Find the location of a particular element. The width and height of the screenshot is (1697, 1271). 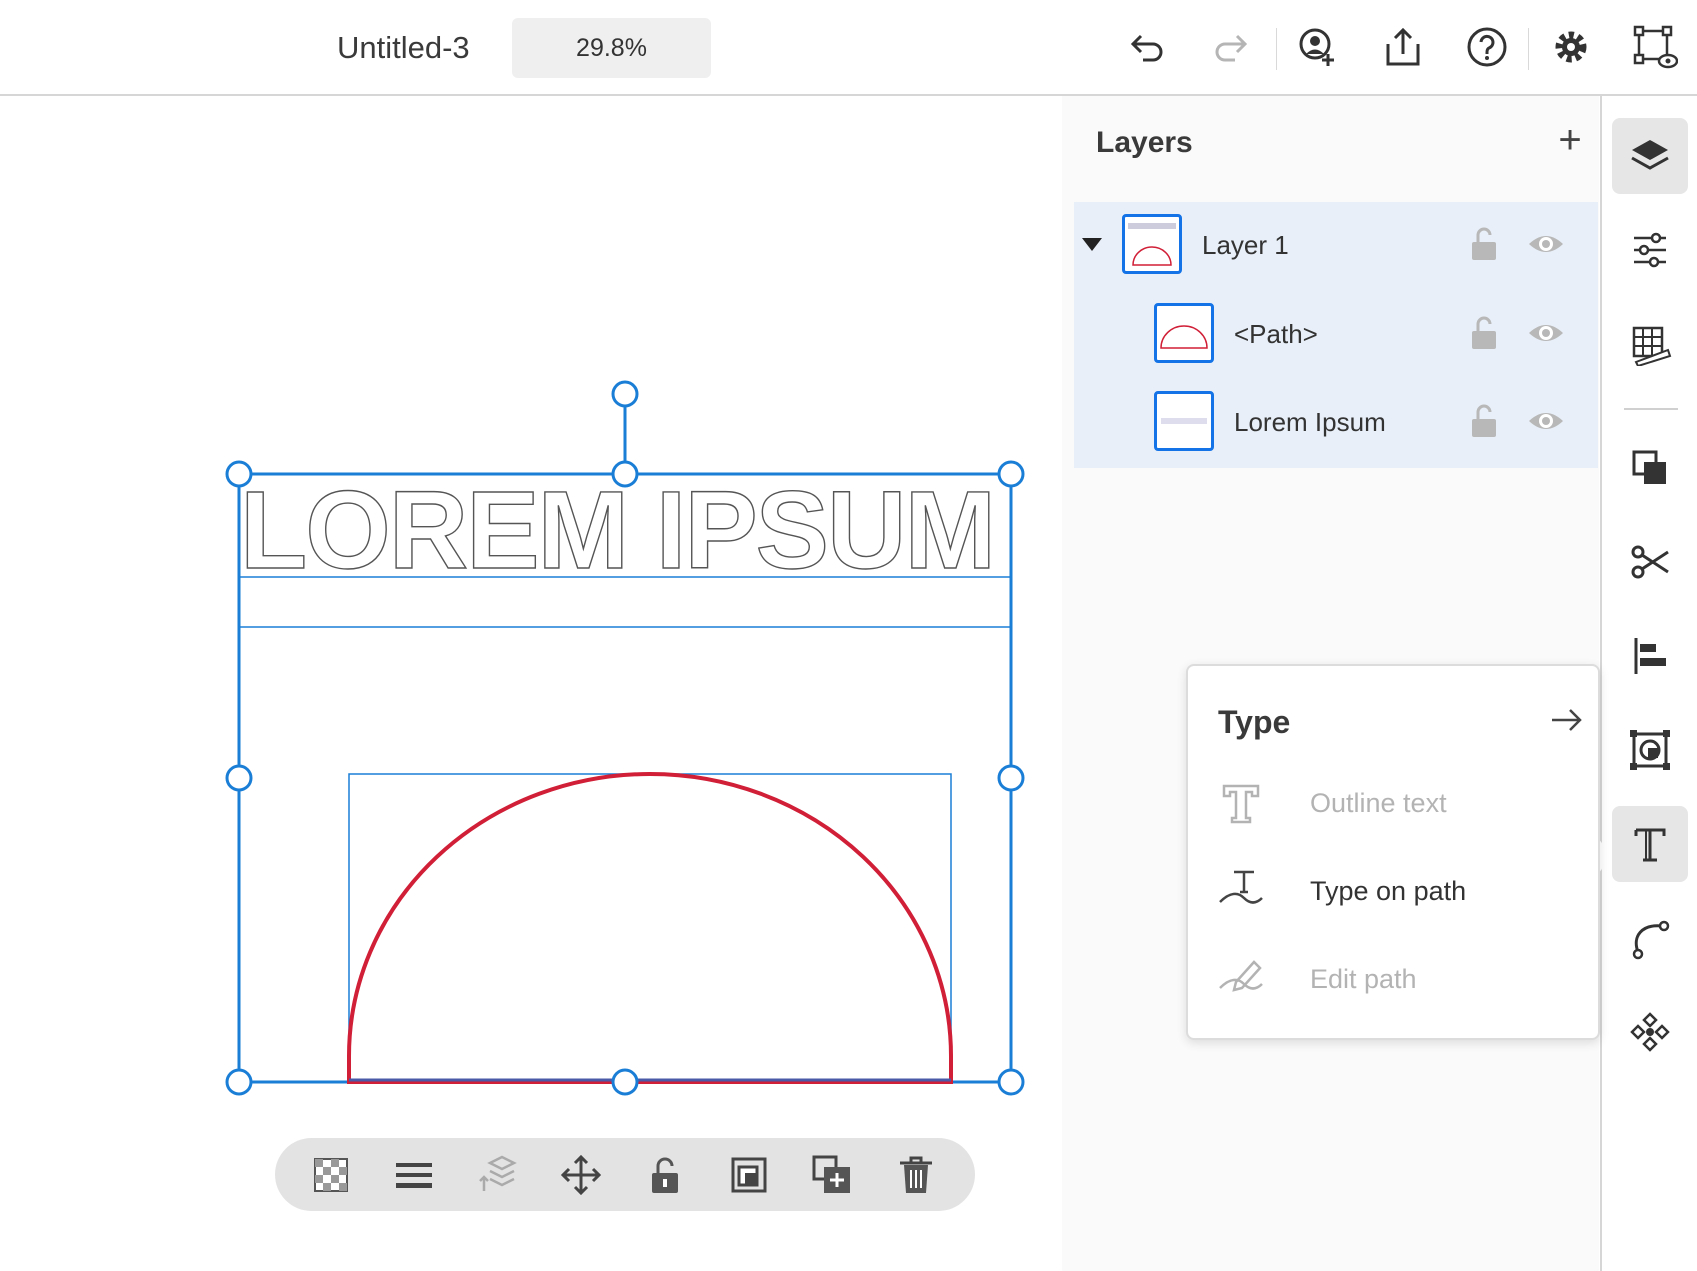

transparency-icon is located at coordinates (331, 1175).